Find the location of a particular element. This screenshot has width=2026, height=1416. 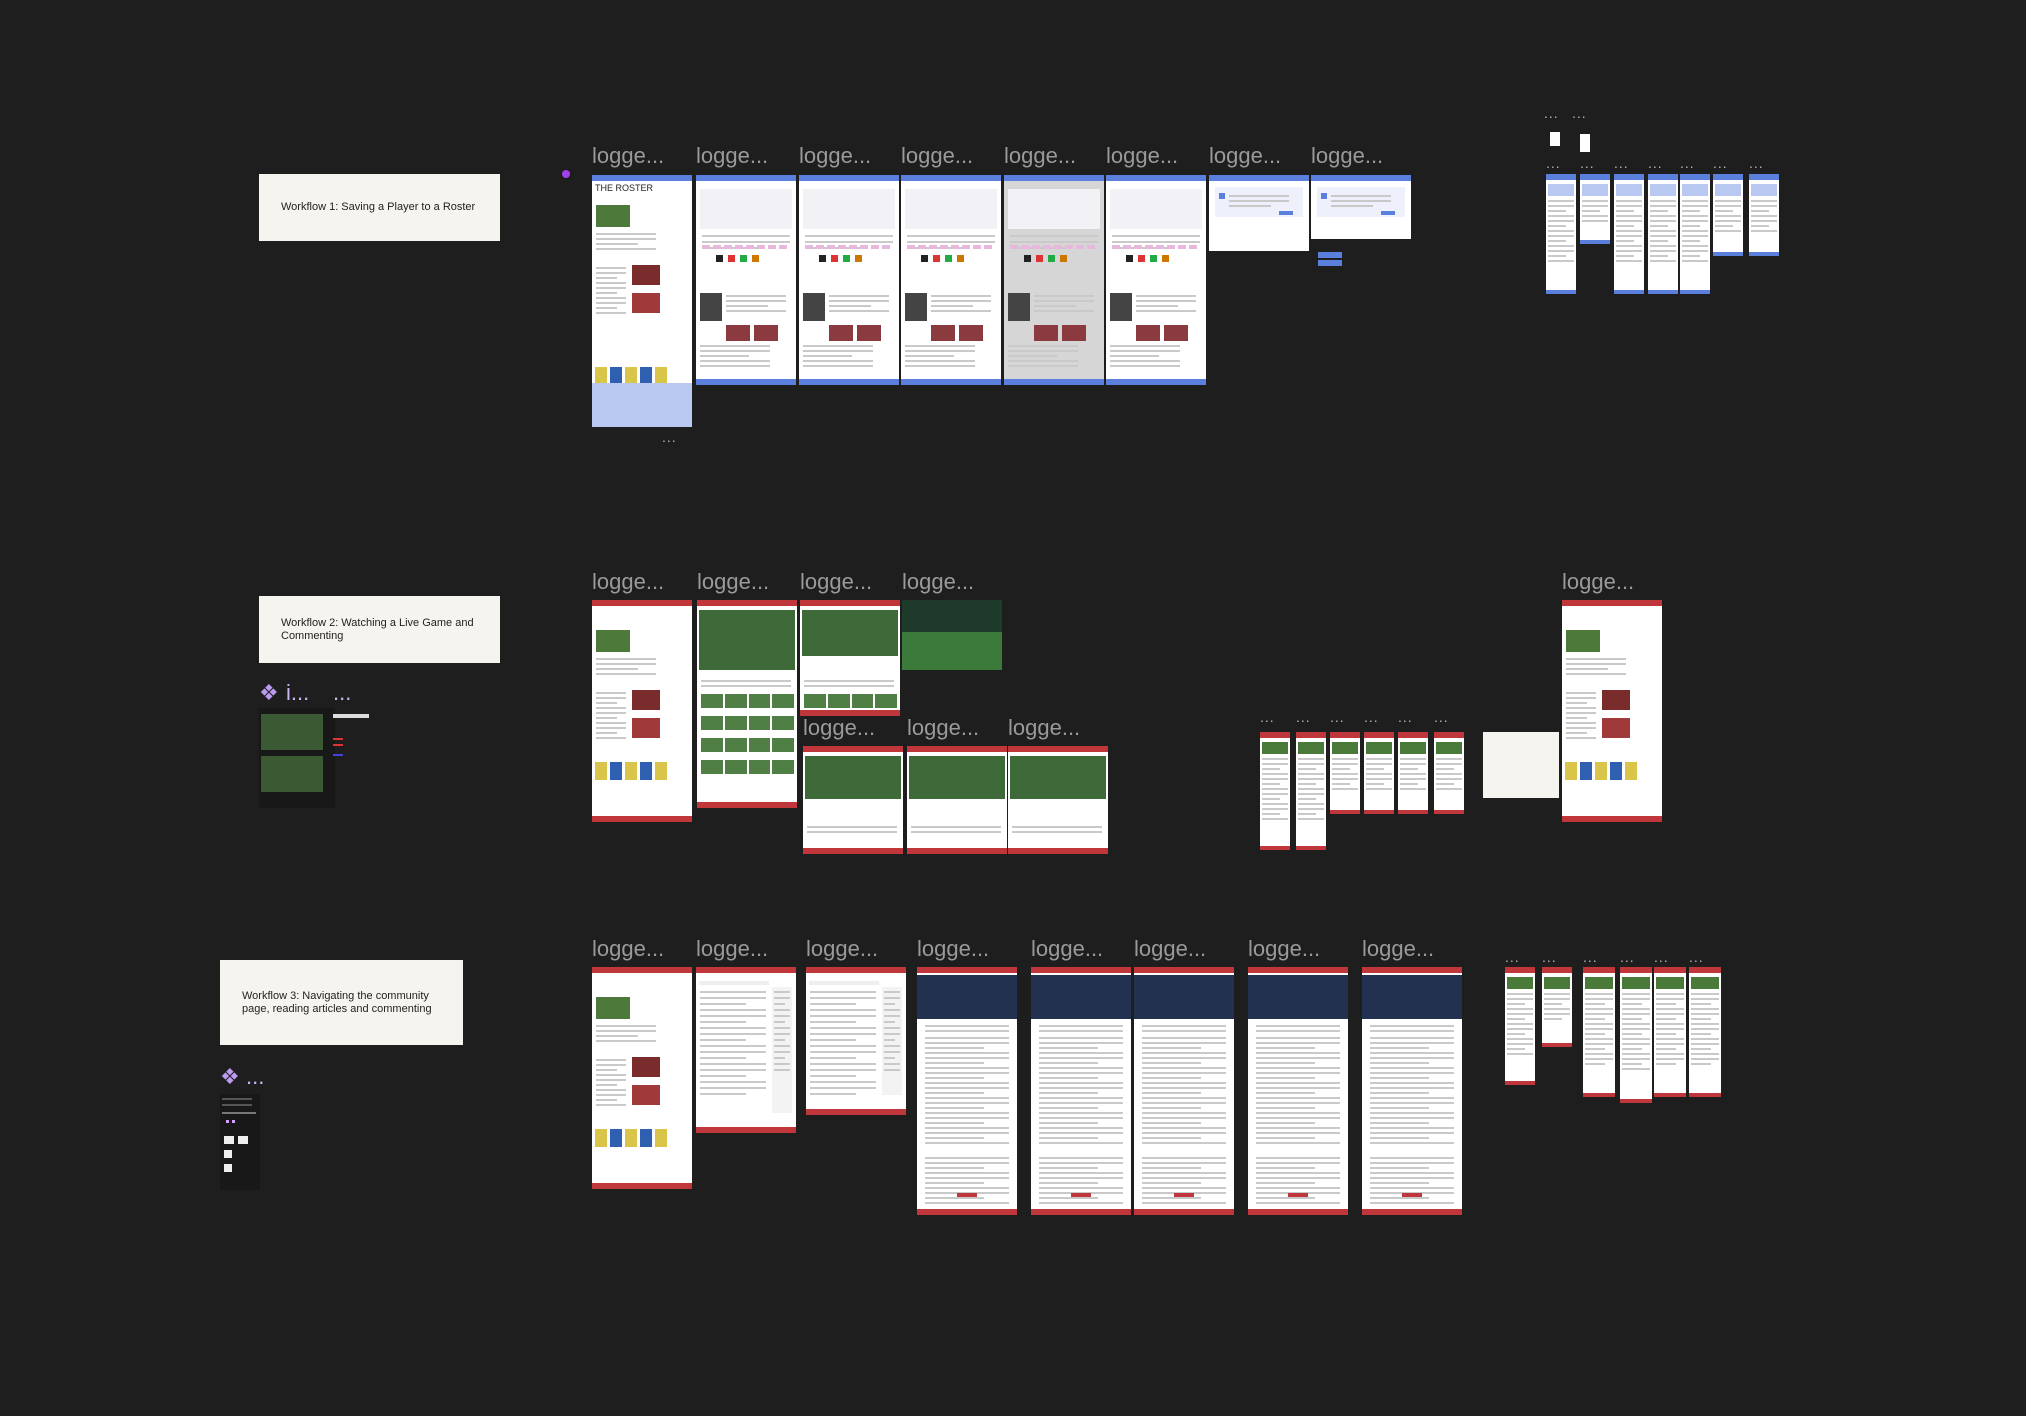

roster-home-frame: THE ROSTER is located at coordinates (642, 301).